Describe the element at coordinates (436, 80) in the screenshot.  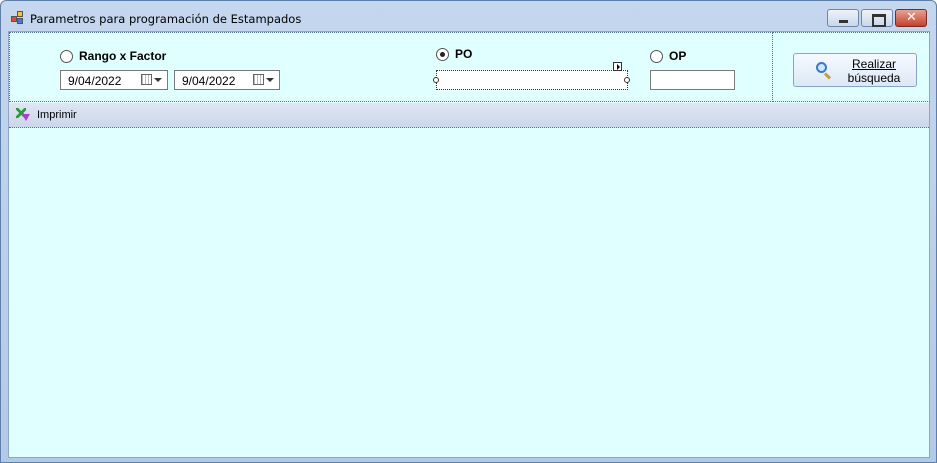
I see `resize-handle-left` at that location.